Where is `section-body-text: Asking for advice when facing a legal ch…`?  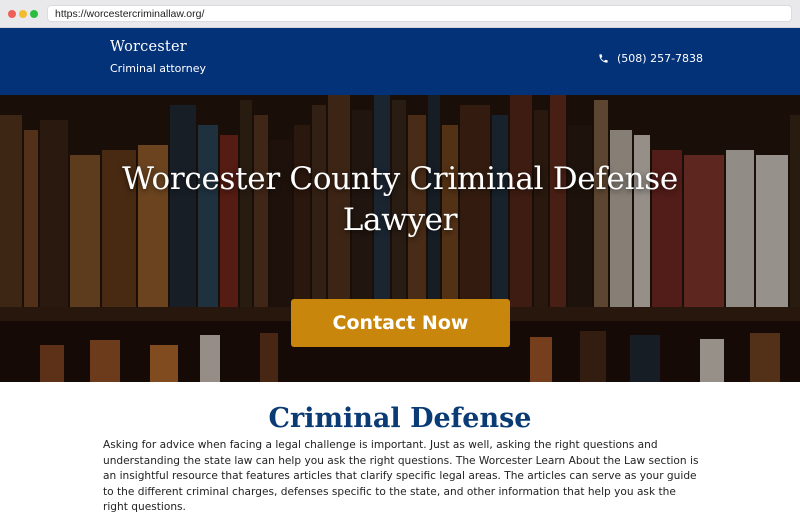 section-body-text: Asking for advice when facing a legal ch… is located at coordinates (401, 476).